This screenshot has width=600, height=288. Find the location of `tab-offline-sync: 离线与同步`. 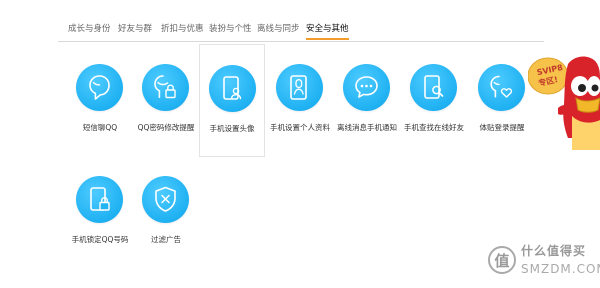

tab-offline-sync: 离线与同步 is located at coordinates (278, 28).